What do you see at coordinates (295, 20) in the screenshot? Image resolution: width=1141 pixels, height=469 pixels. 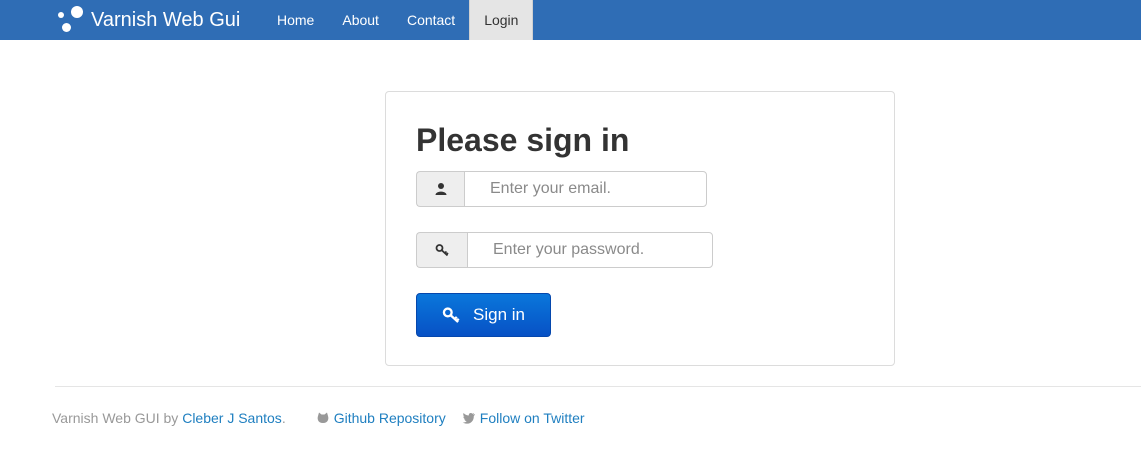 I see `nav-item-home: Home` at bounding box center [295, 20].